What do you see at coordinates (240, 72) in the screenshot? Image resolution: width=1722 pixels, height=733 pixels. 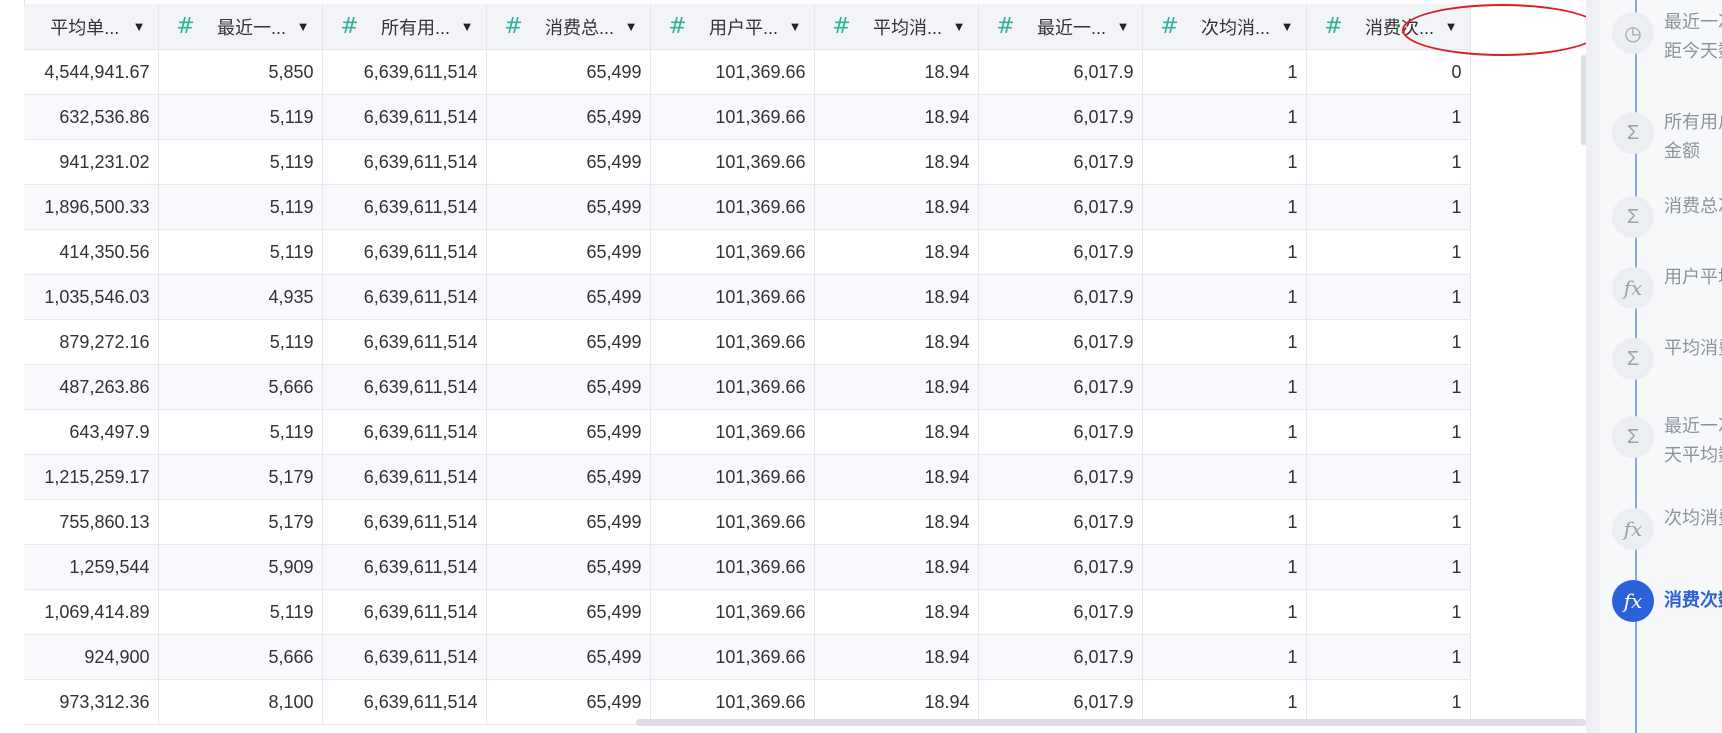 I see `table-cell: 5,850` at bounding box center [240, 72].